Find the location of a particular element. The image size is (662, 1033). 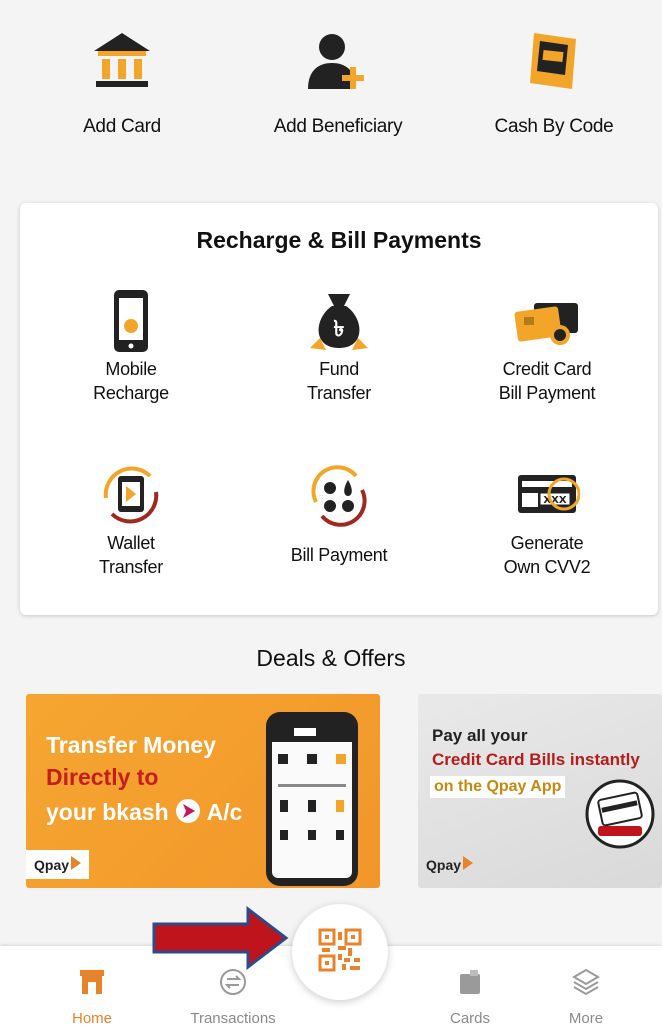

utility-icon is located at coordinates (339, 495).